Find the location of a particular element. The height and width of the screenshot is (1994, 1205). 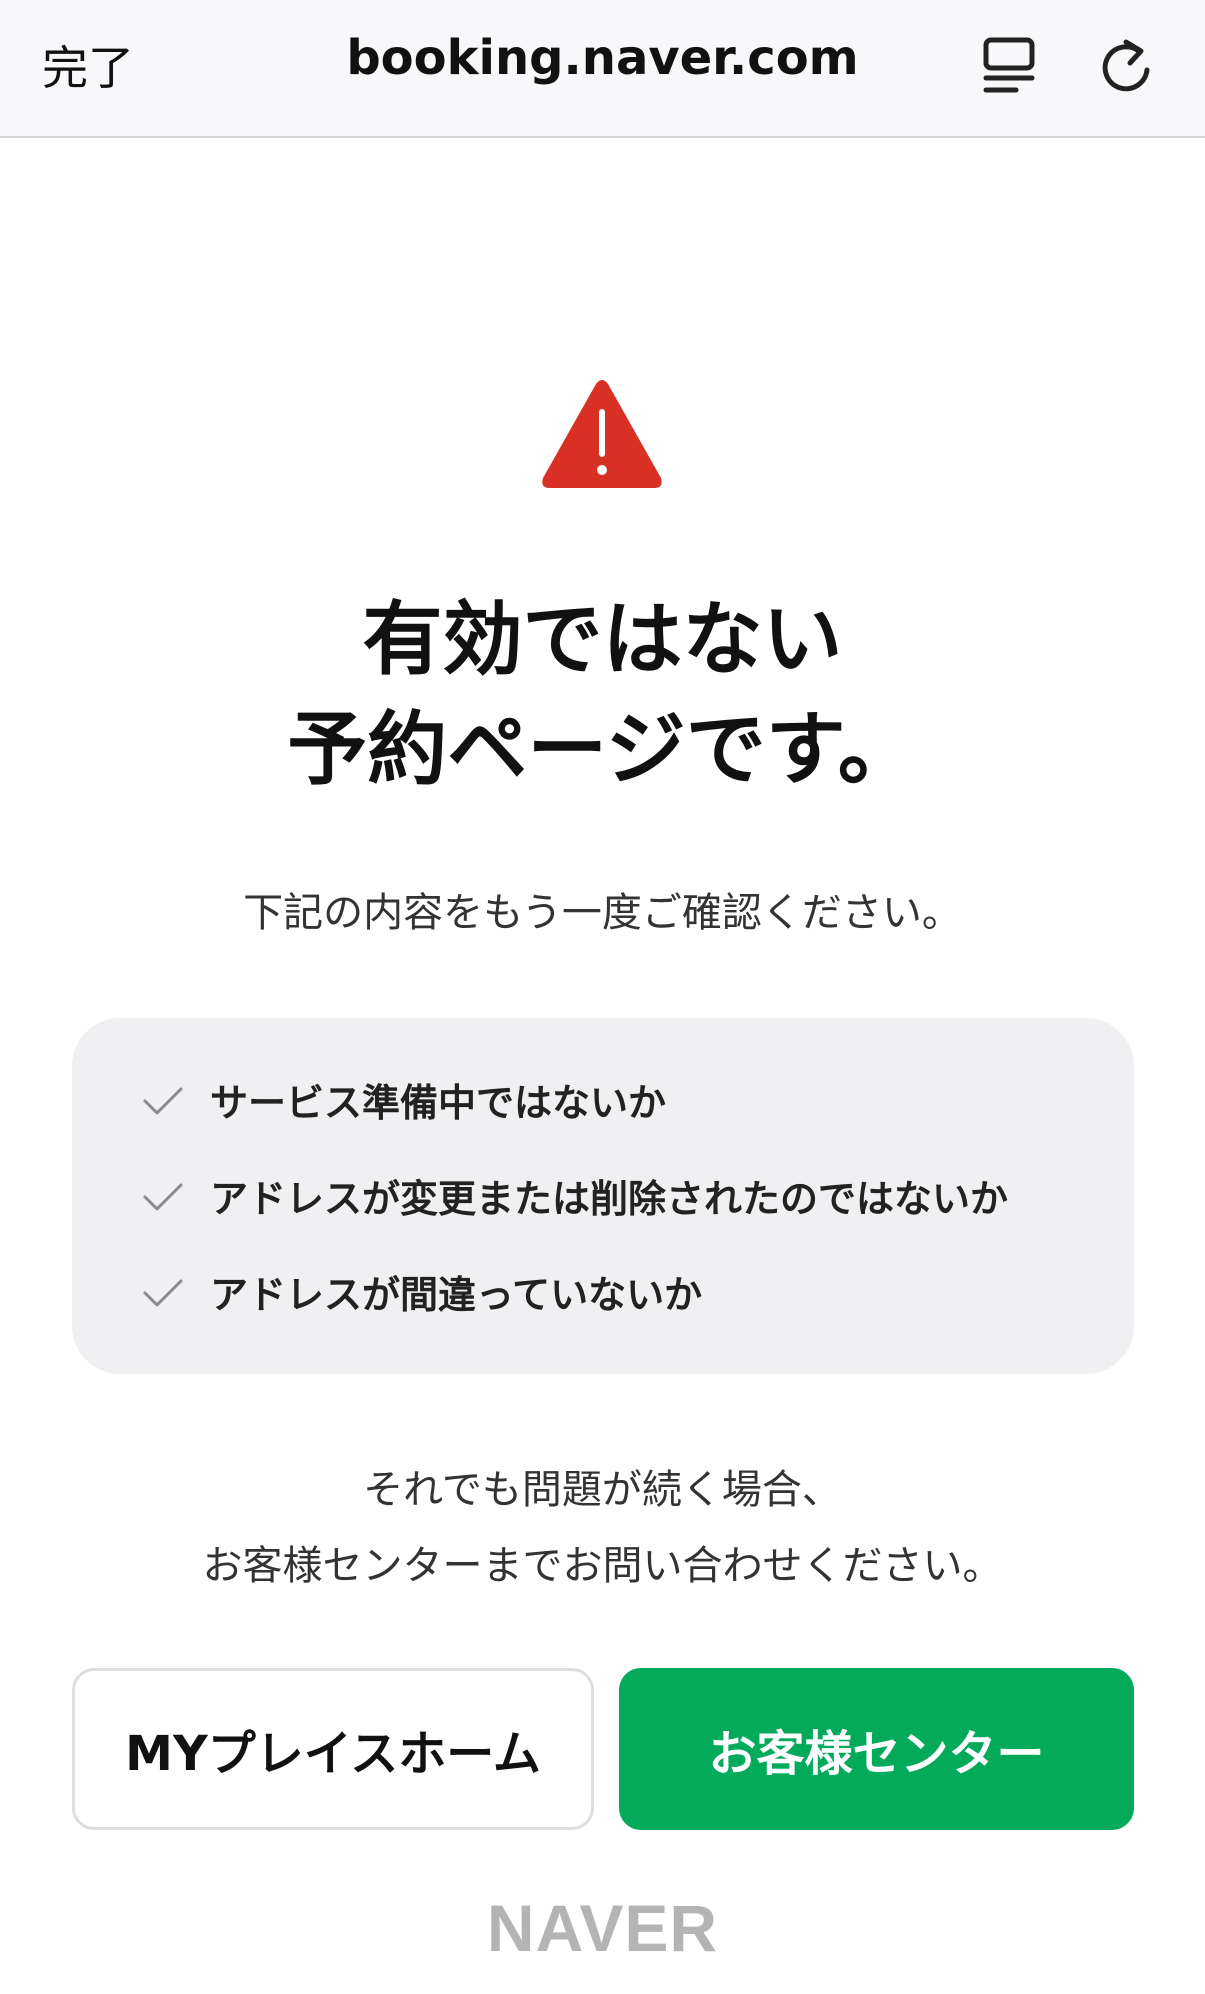

browser-top-bar: 完了 booking.naver.com is located at coordinates (602, 69).